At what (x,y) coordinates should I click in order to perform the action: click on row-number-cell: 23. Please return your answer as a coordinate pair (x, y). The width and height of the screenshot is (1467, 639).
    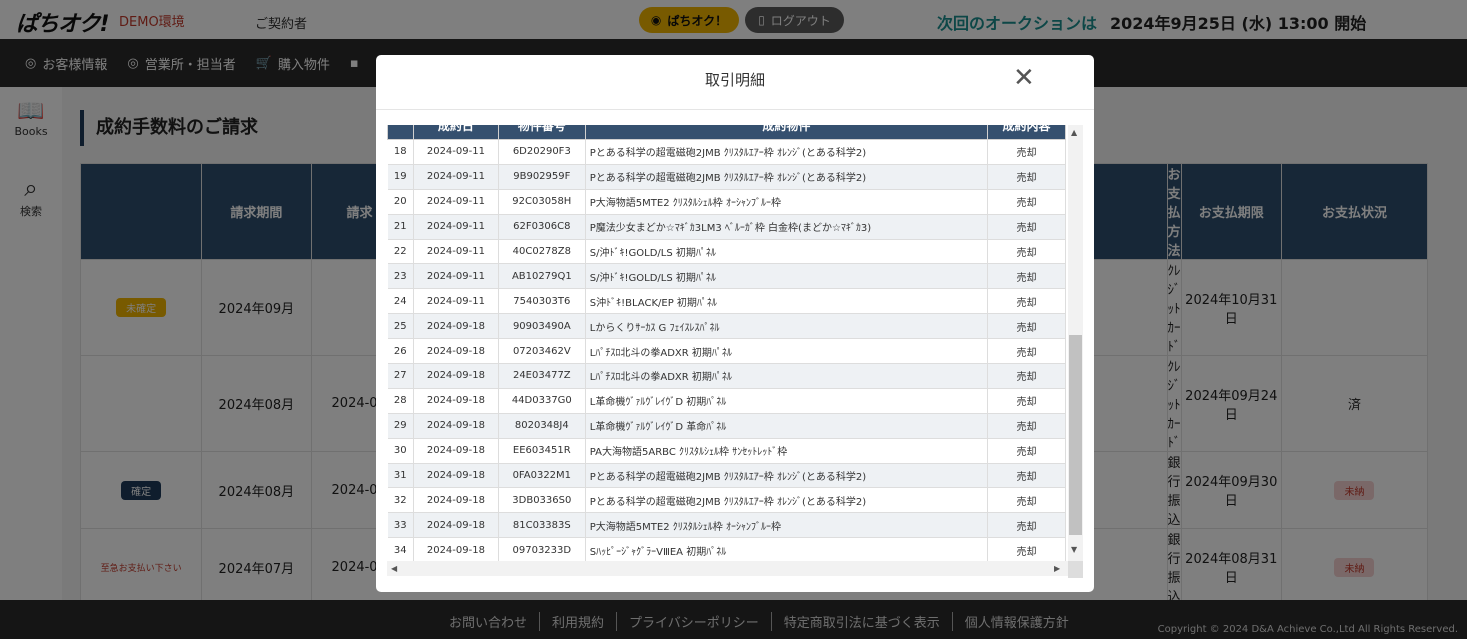
    Looking at the image, I should click on (400, 276).